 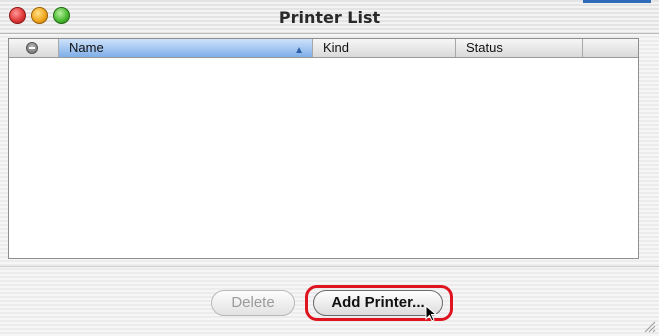 I want to click on title-bar-accent, so click(x=617, y=1).